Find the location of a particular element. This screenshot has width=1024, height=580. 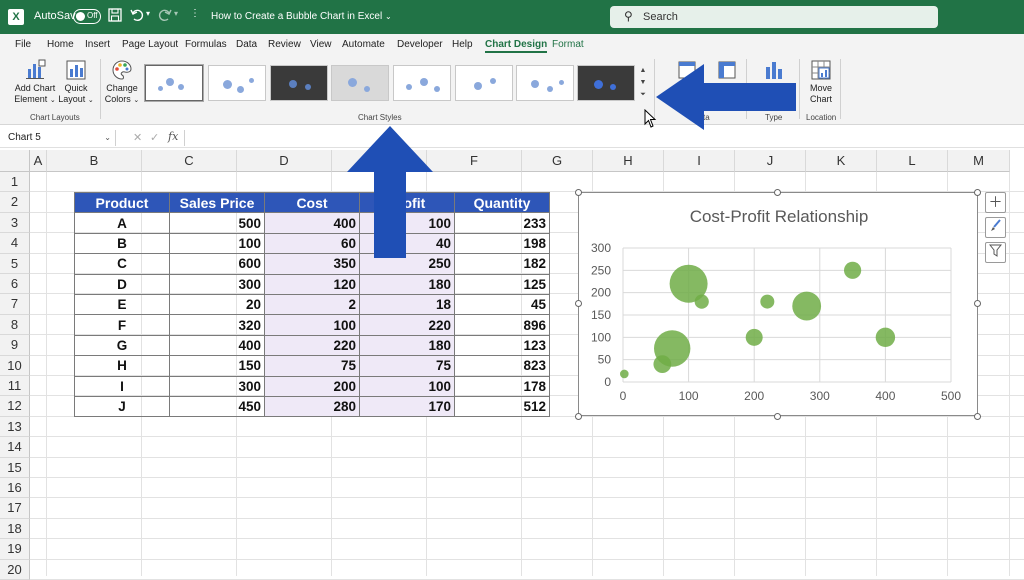

tab-developer: Developer is located at coordinates (420, 44).